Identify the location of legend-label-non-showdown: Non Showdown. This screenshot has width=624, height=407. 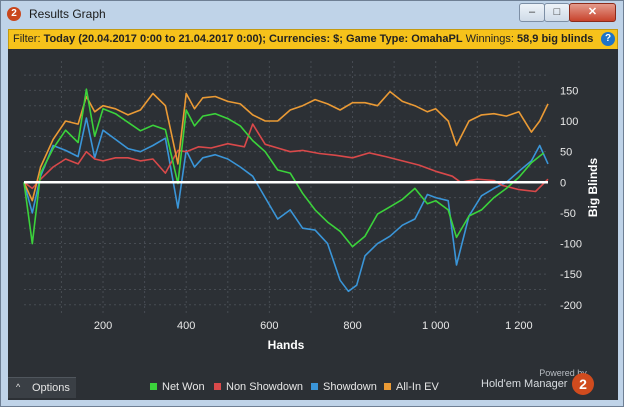
(265, 387).